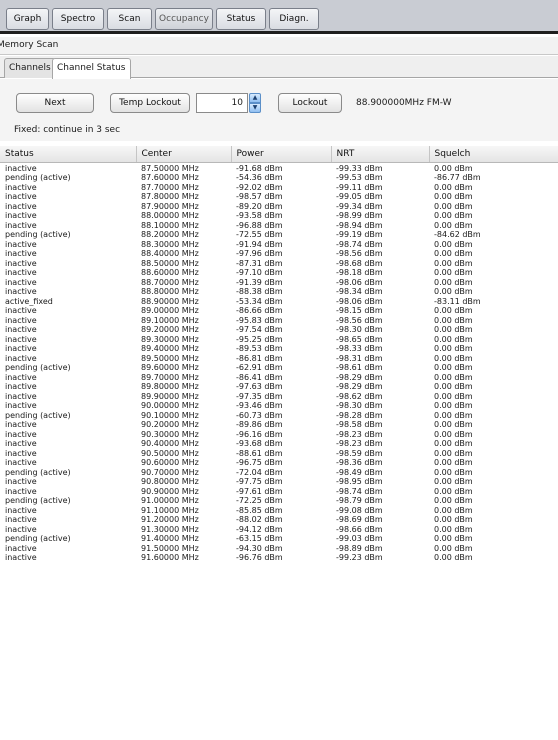 The image size is (558, 740). I want to click on cell-center: 87.80000 MHz, so click(170, 196).